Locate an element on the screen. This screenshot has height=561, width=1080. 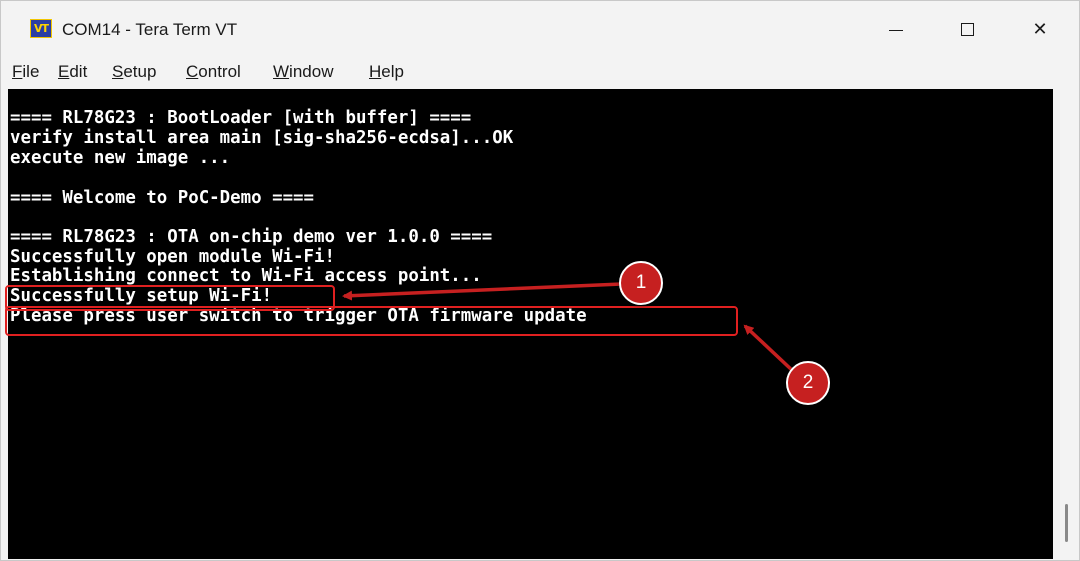
callout-badge-1: 1 is located at coordinates (641, 283).